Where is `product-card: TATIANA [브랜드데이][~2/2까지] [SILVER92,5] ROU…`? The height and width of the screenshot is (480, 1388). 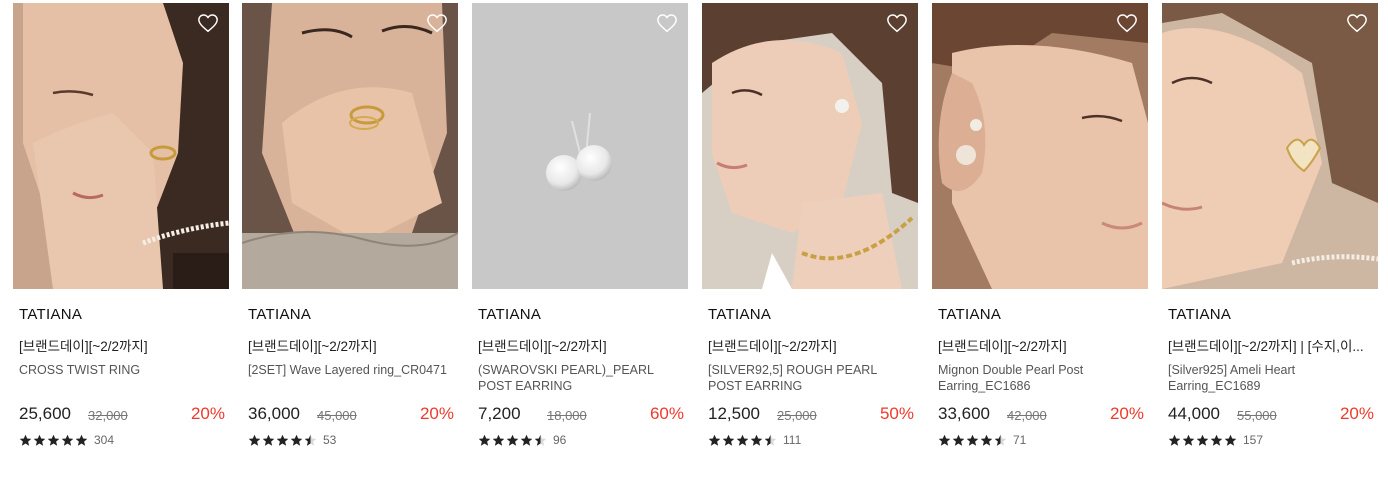
product-card: TATIANA [브랜드데이][~2/2까지] [SILVER92,5] ROU… is located at coordinates (810, 233).